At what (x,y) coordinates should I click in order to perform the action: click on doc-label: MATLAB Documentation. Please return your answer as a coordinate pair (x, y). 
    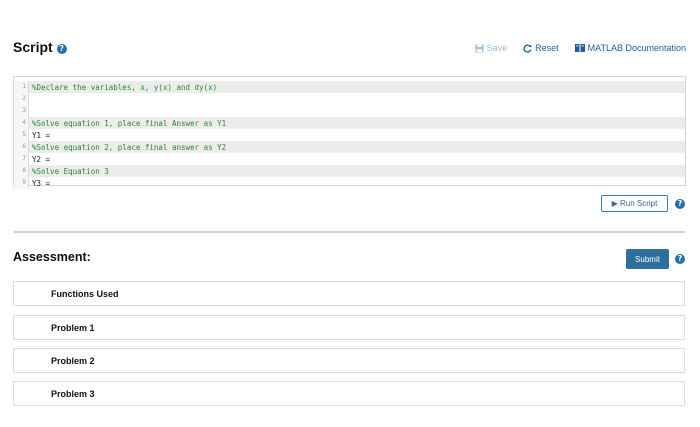
    Looking at the image, I should click on (636, 48).